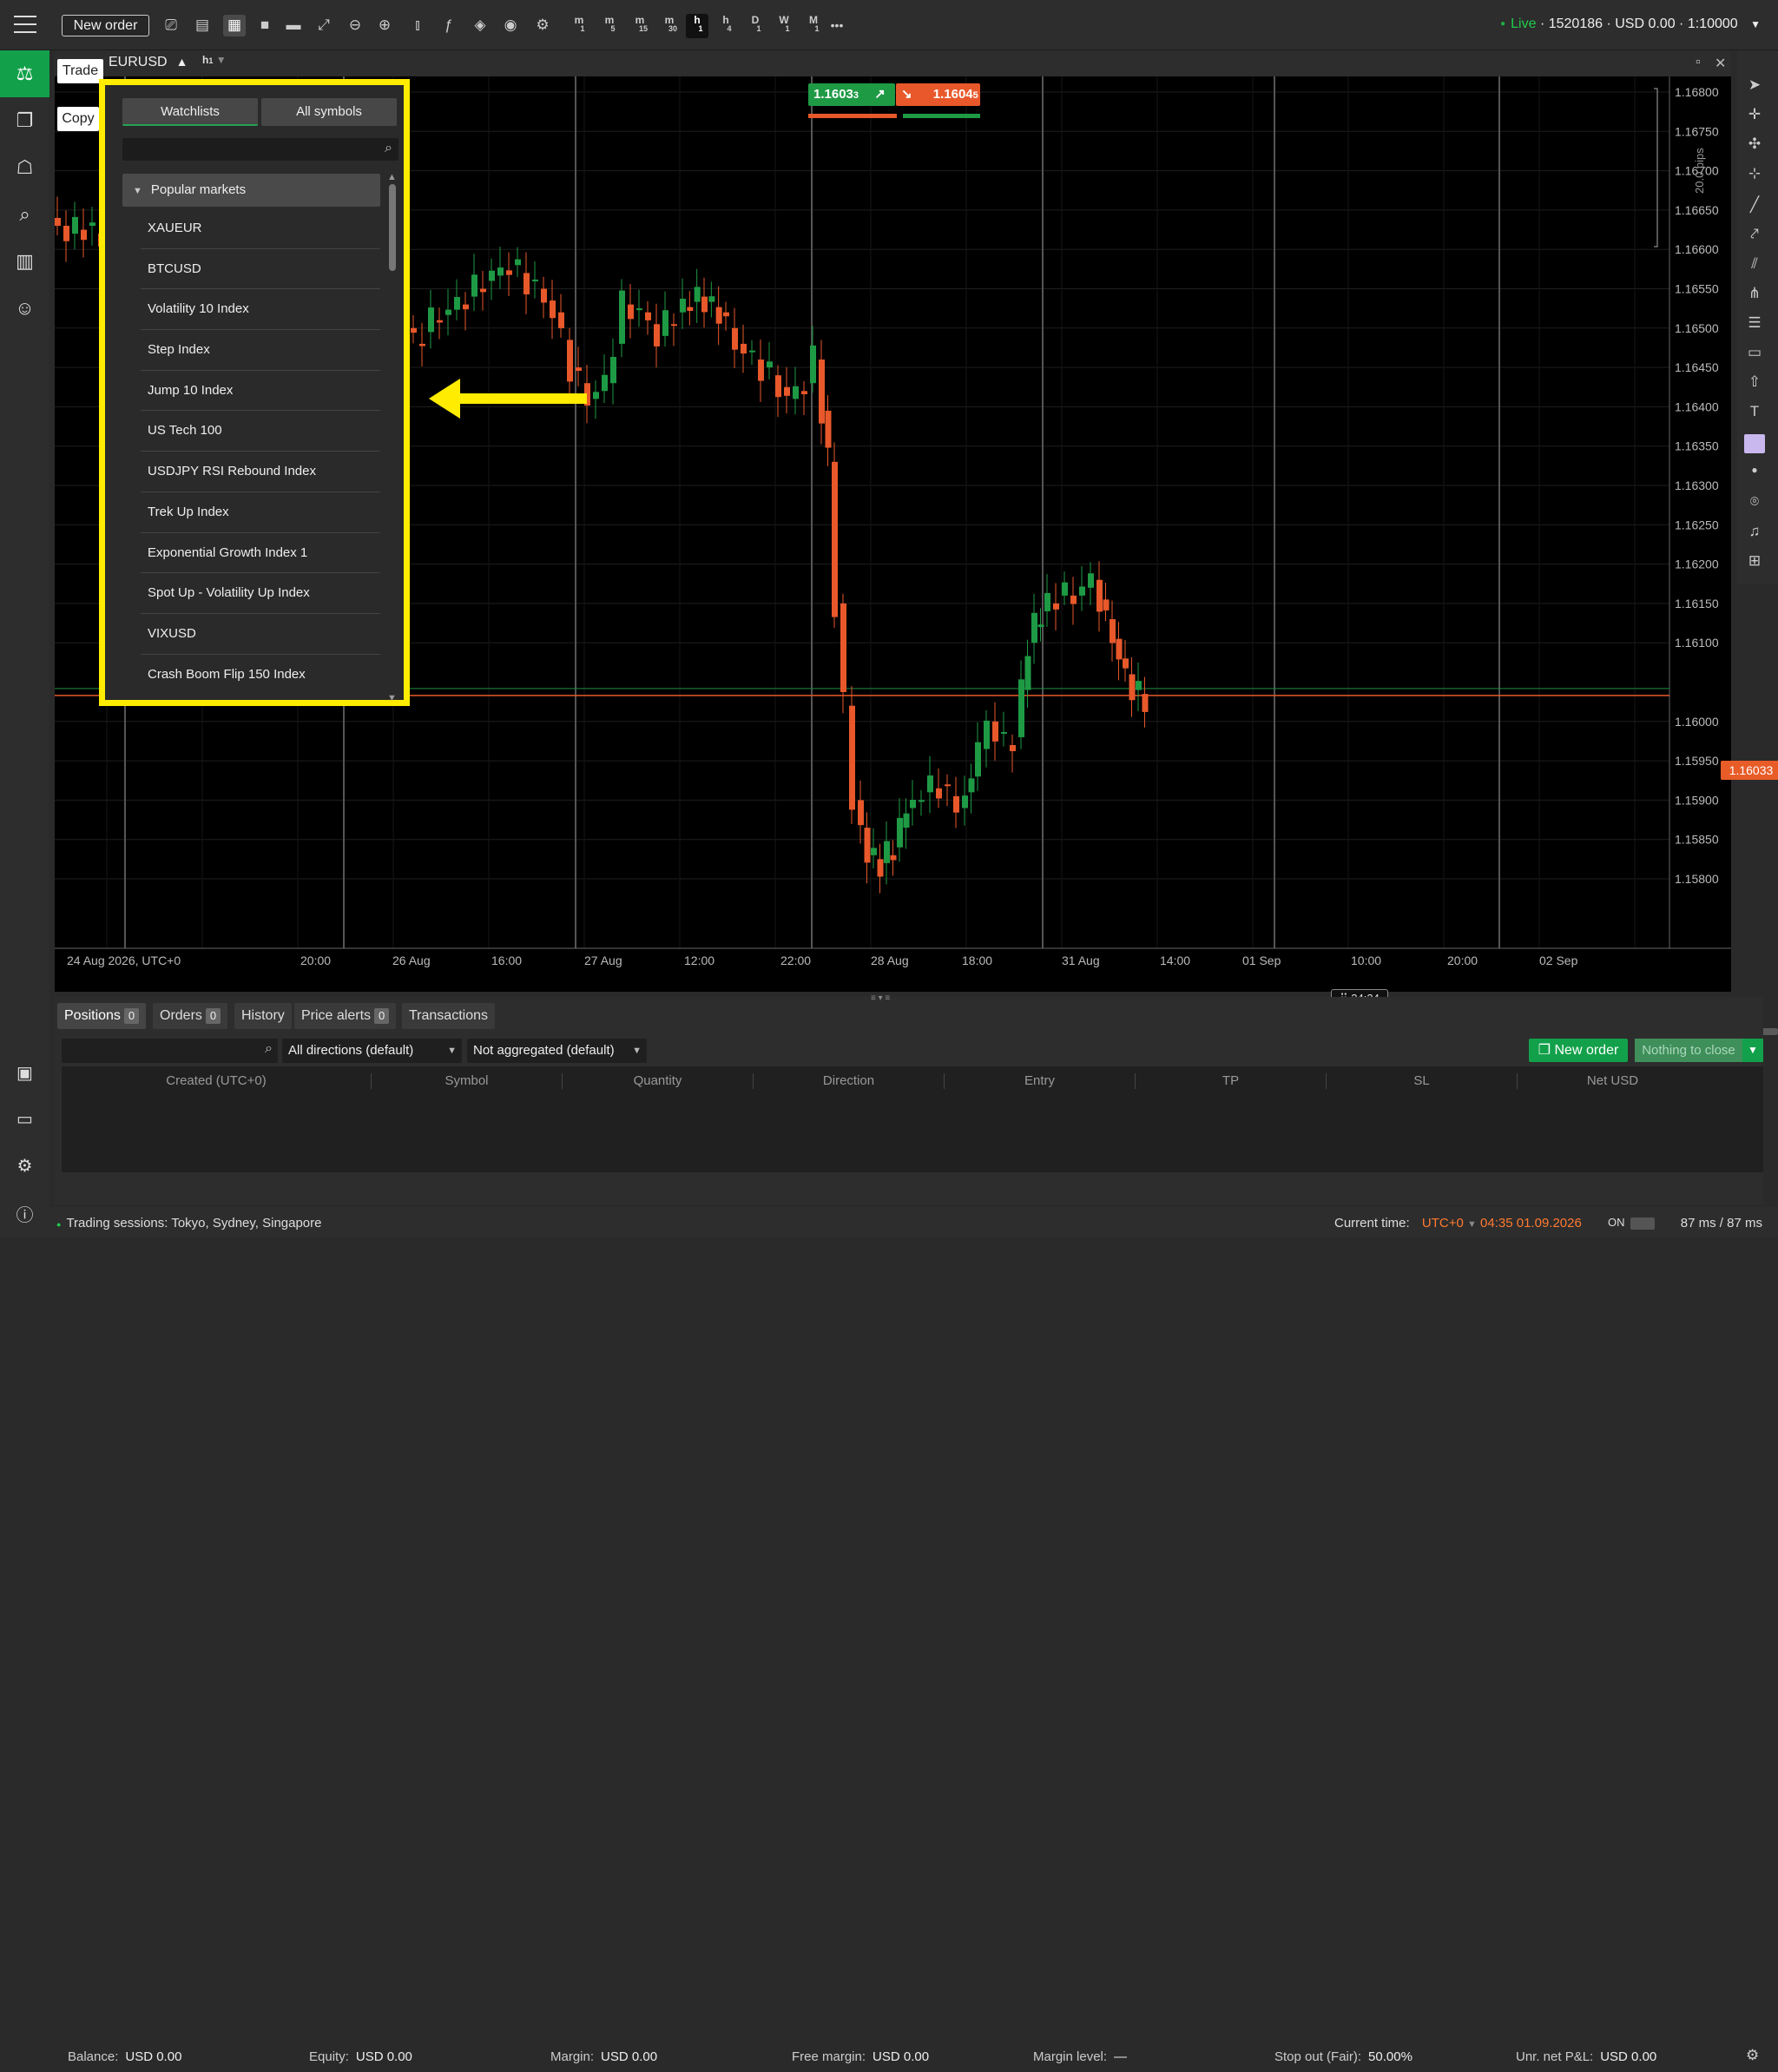 This screenshot has width=1778, height=2072. I want to click on menu-icon, so click(25, 24).